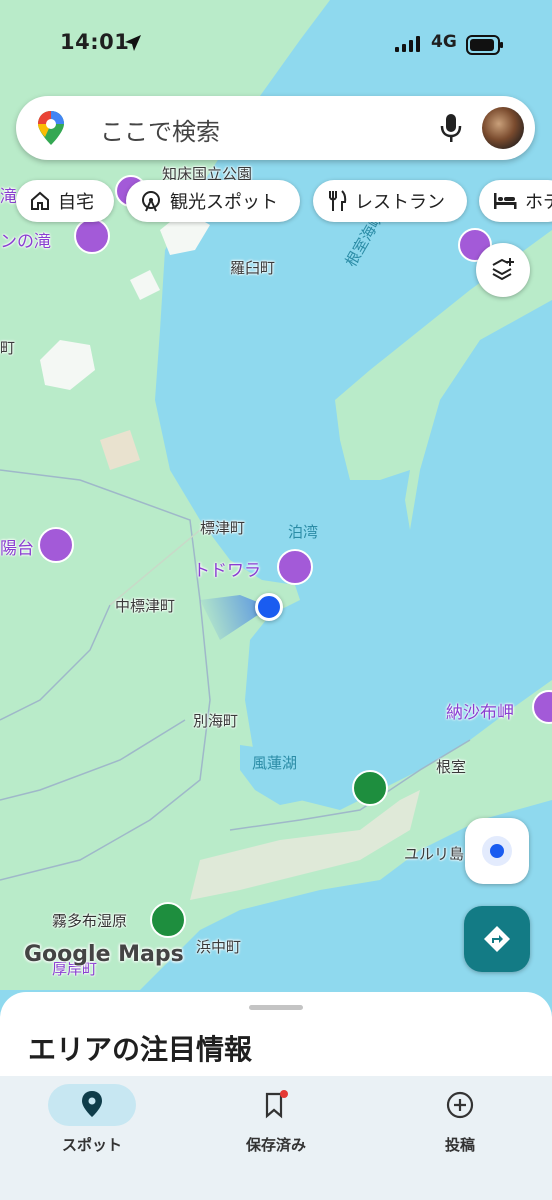 The image size is (552, 1200). What do you see at coordinates (25, 242) in the screenshot?
I see `map-label: ンの滝` at bounding box center [25, 242].